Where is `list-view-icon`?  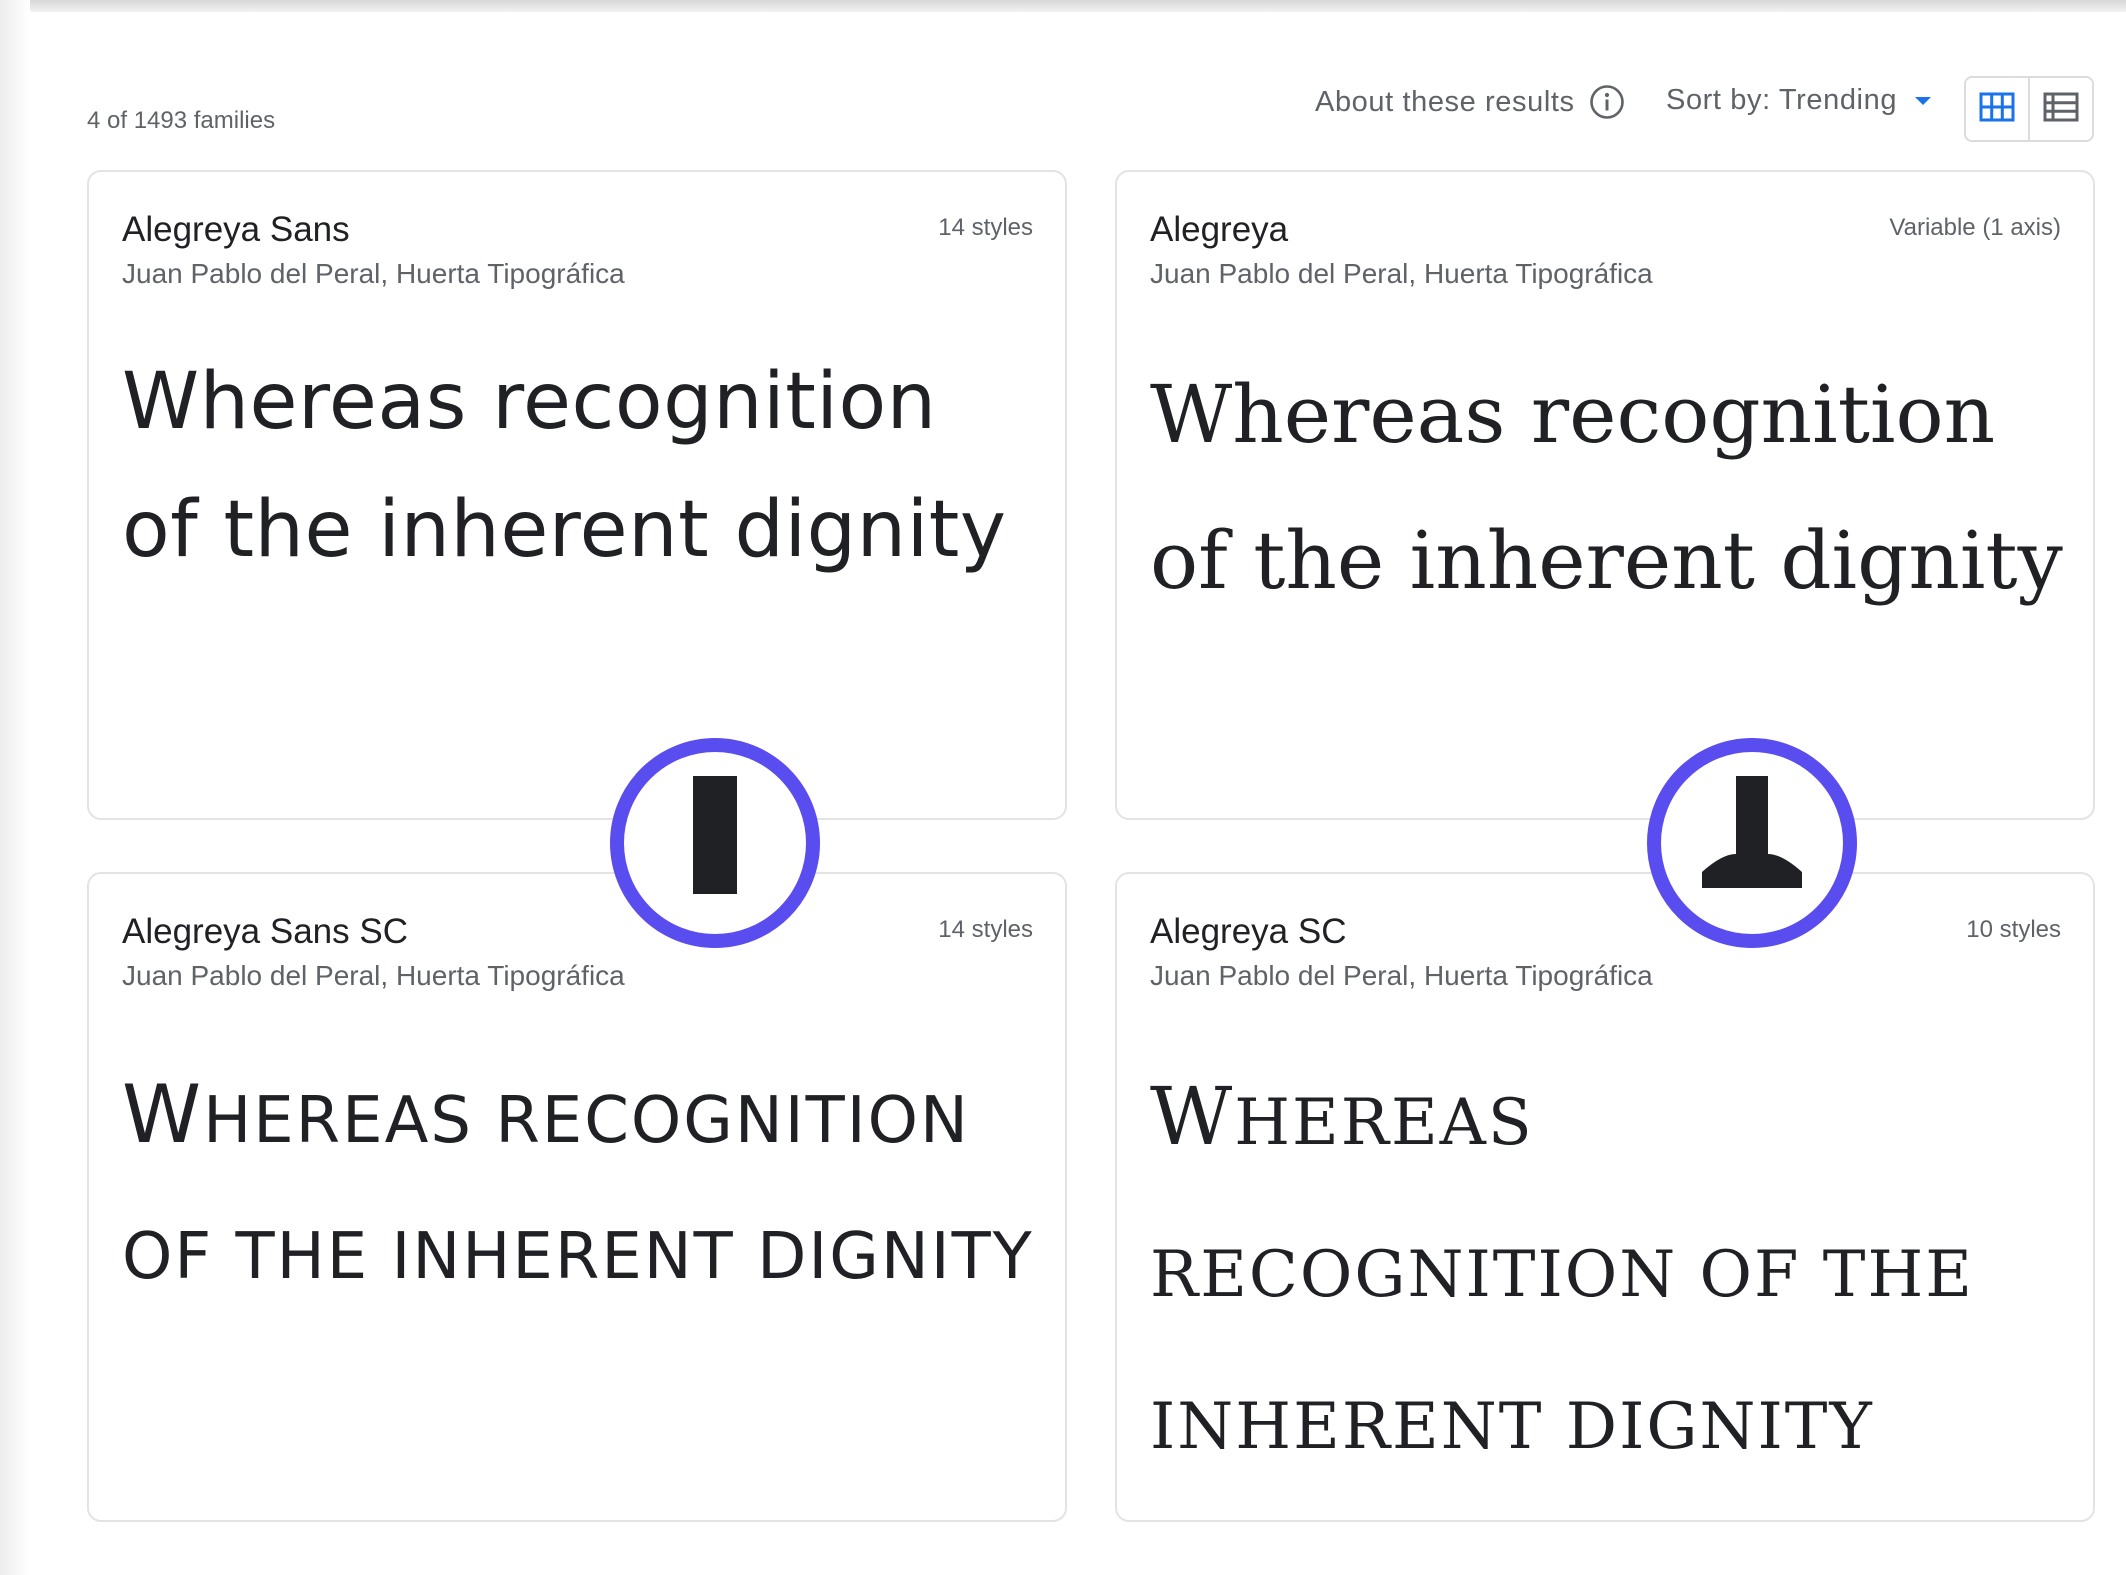
list-view-icon is located at coordinates (2061, 109).